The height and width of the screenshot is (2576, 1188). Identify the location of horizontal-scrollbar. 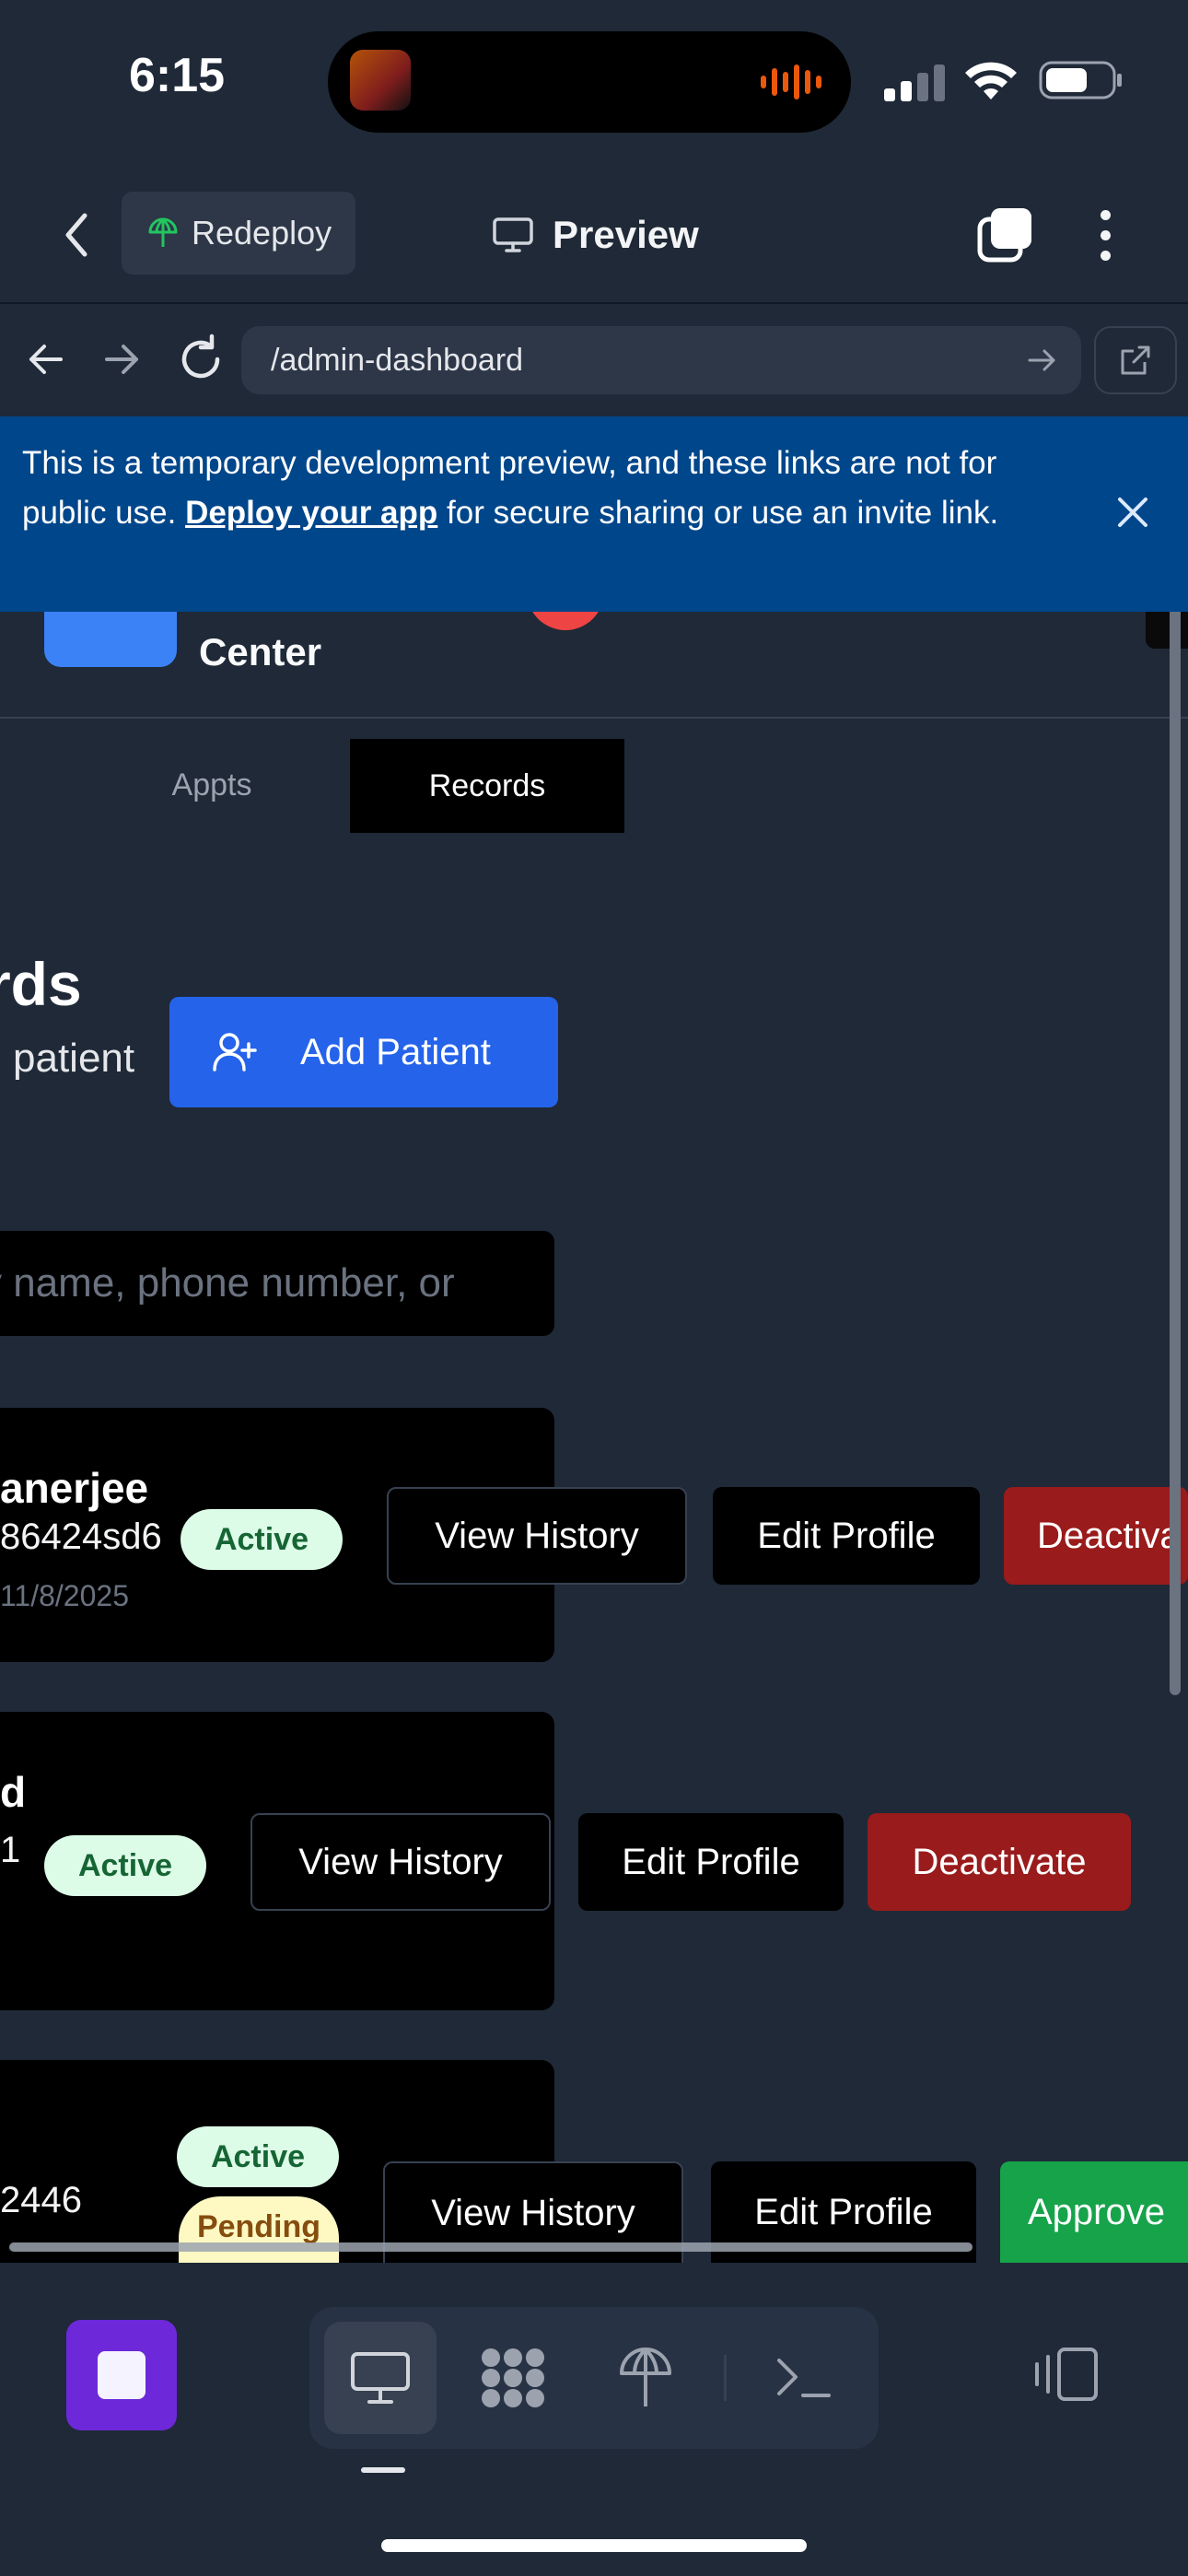
(491, 2247).